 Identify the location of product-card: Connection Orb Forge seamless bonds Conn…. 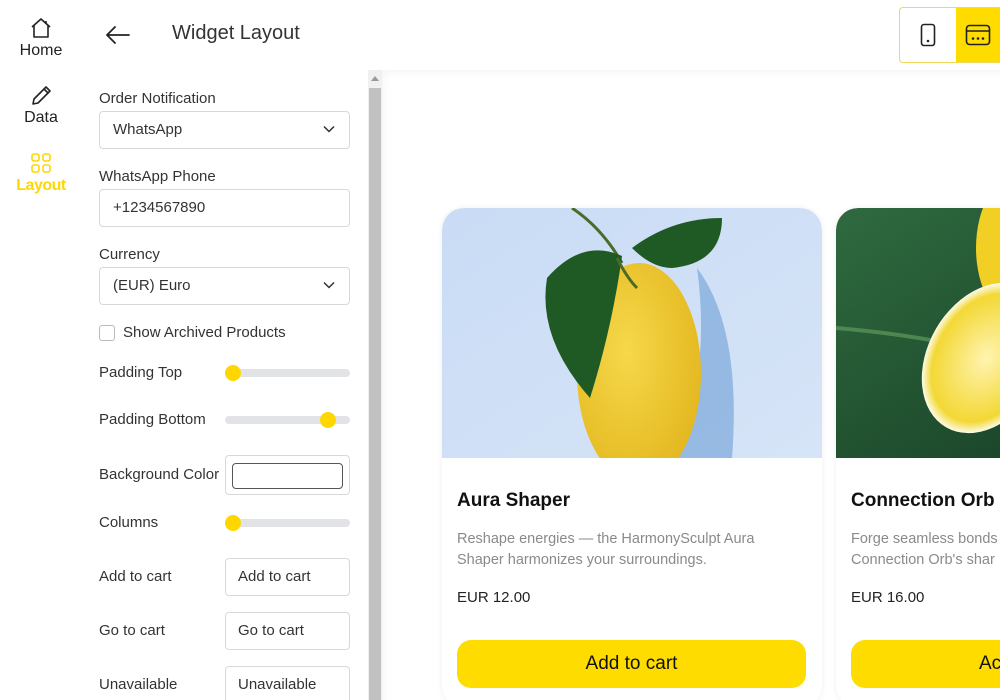
(918, 454).